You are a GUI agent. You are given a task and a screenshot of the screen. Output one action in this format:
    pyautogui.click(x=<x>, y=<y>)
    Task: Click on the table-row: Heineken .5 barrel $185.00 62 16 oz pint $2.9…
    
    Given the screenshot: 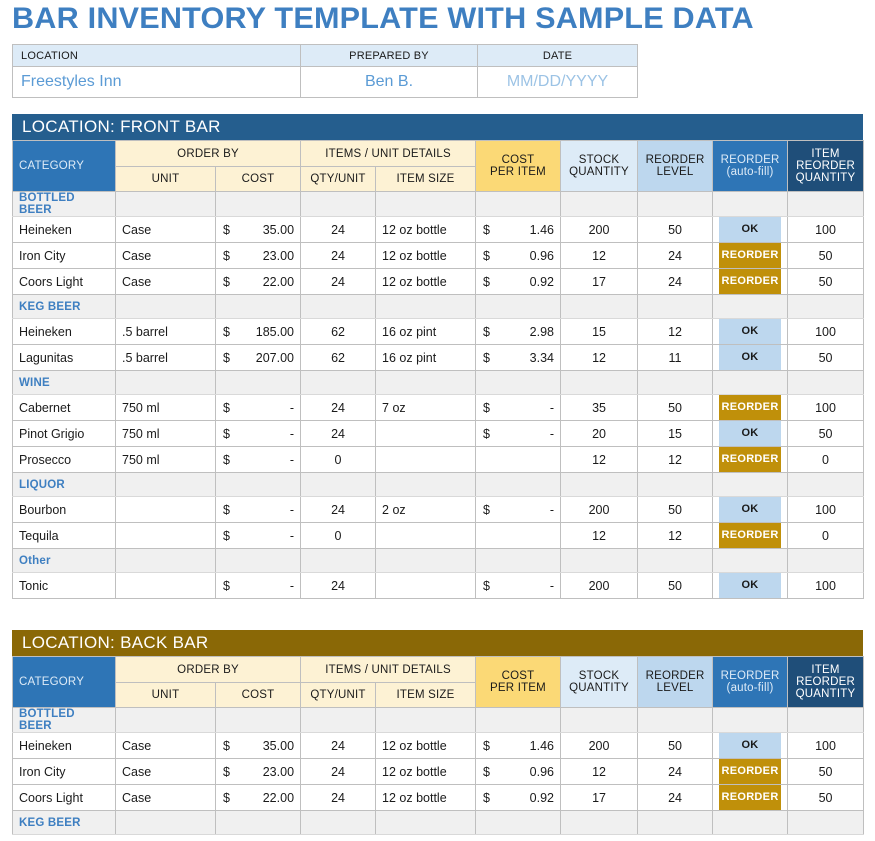 What is the action you would take?
    pyautogui.click(x=438, y=331)
    